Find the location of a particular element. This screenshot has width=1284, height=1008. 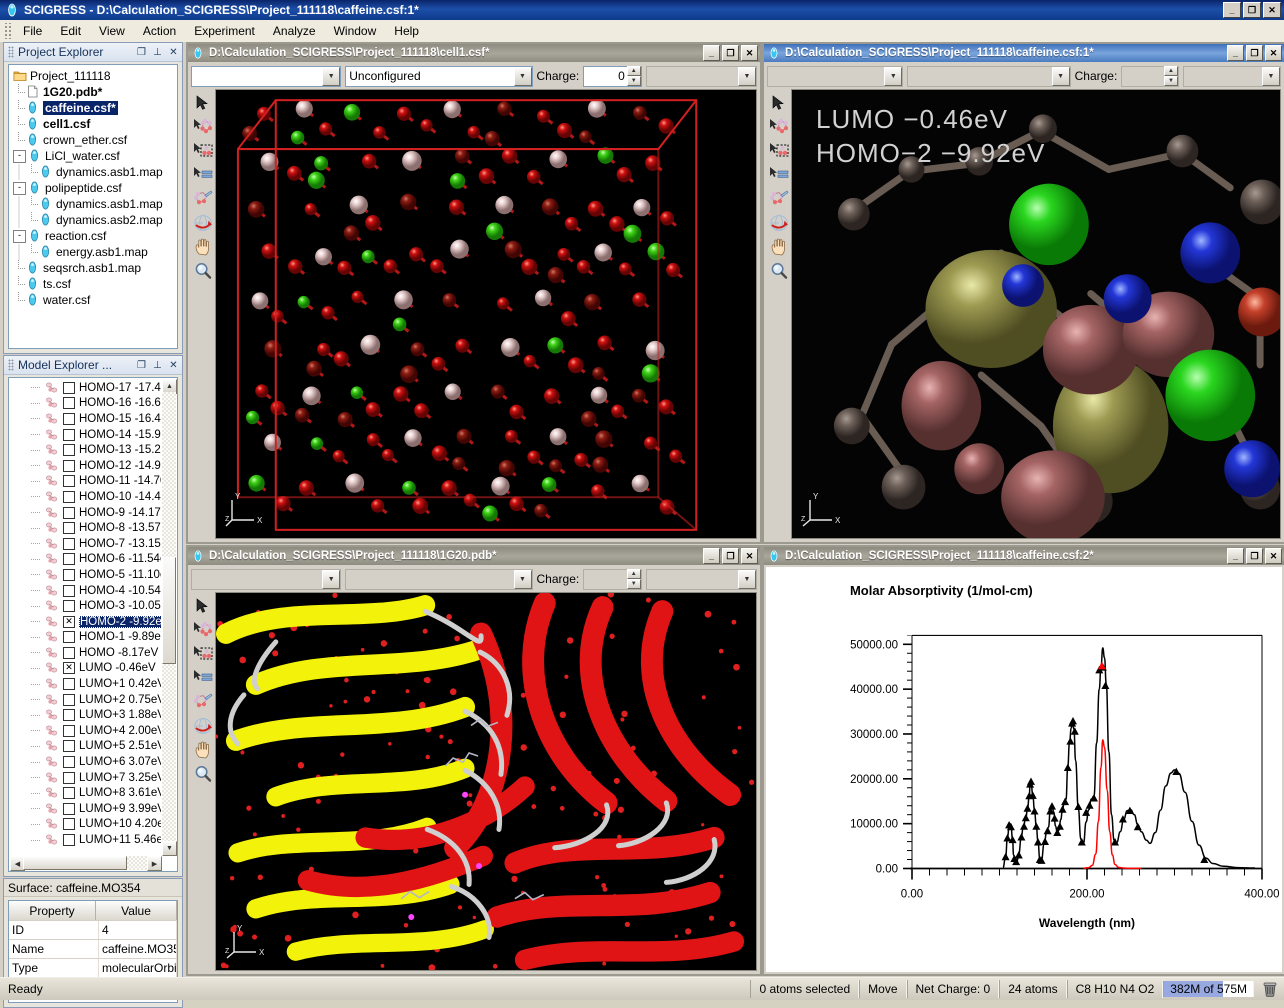

orbital-list-item: HOMO-6 -11.54e is located at coordinates (86, 560).